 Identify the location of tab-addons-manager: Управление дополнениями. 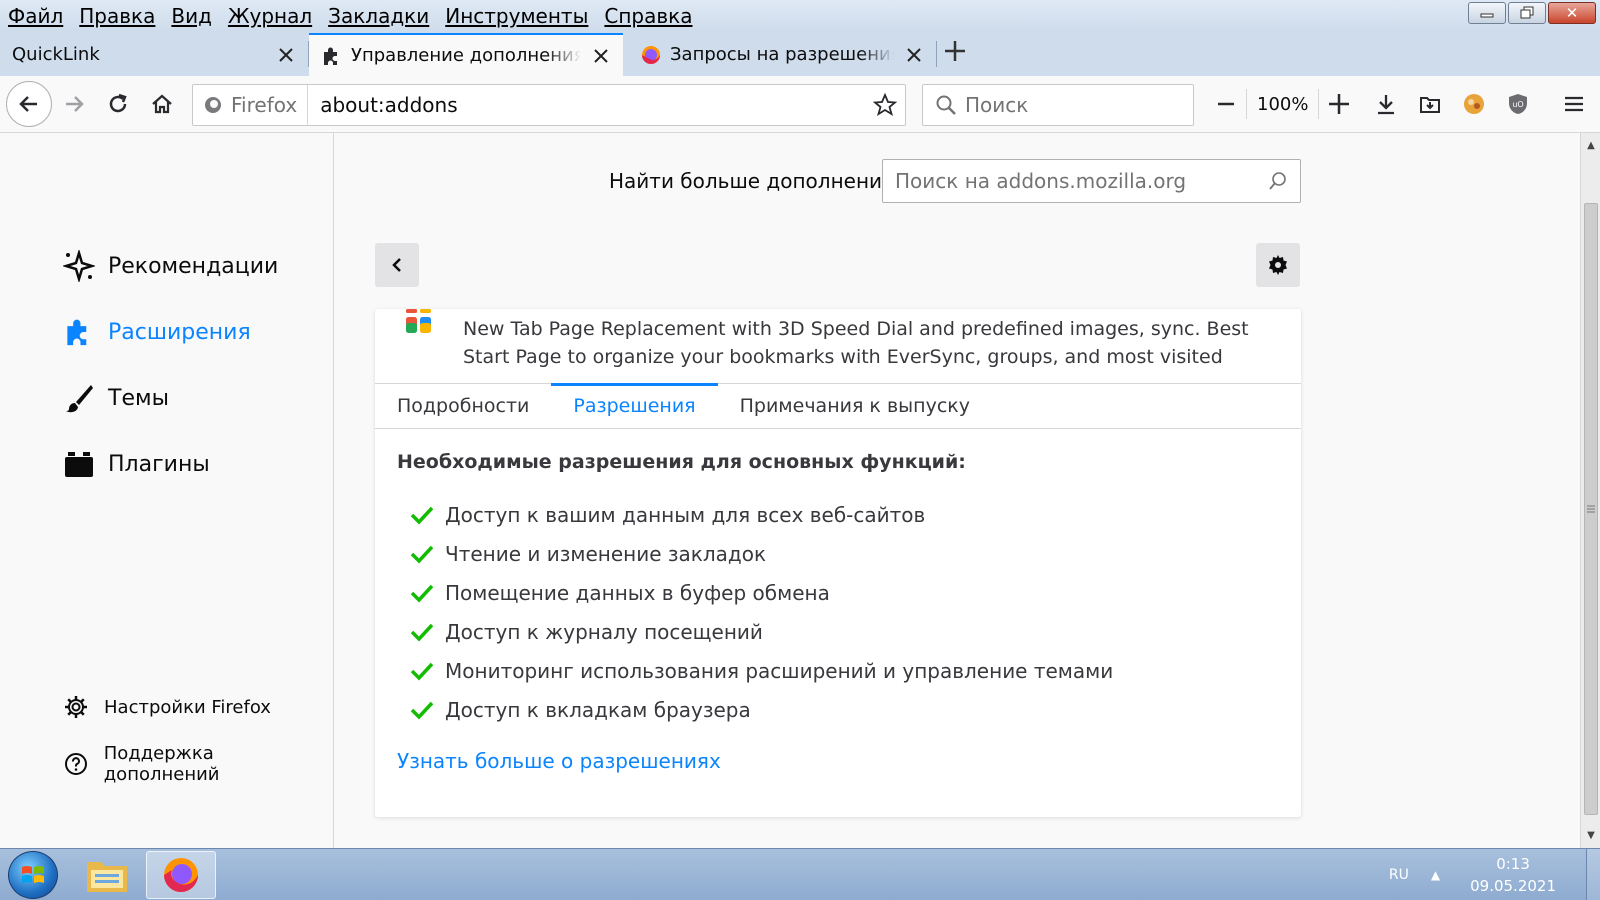
(466, 54).